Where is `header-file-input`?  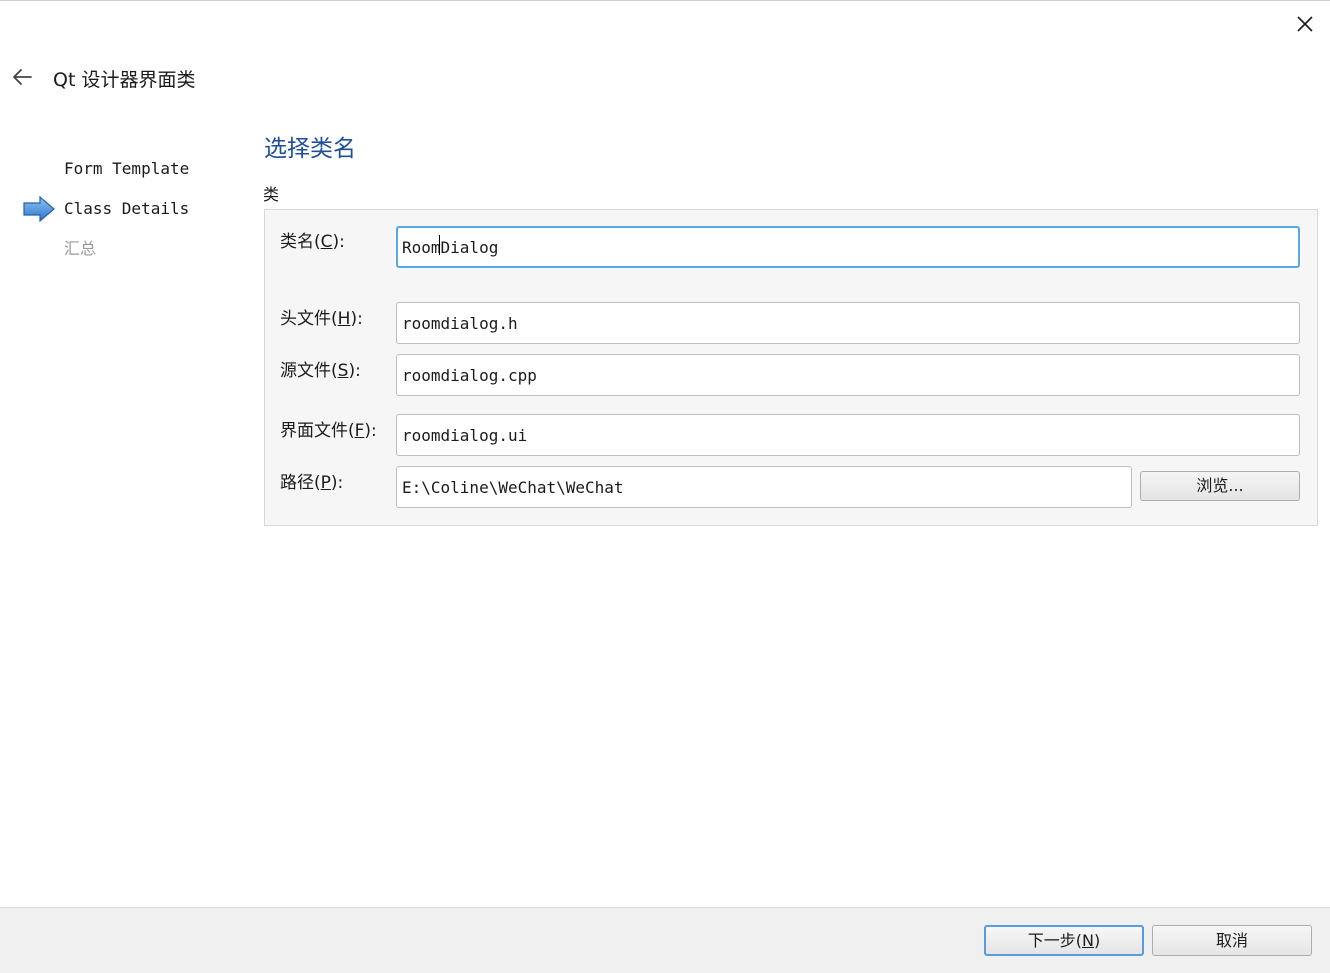 header-file-input is located at coordinates (848, 323).